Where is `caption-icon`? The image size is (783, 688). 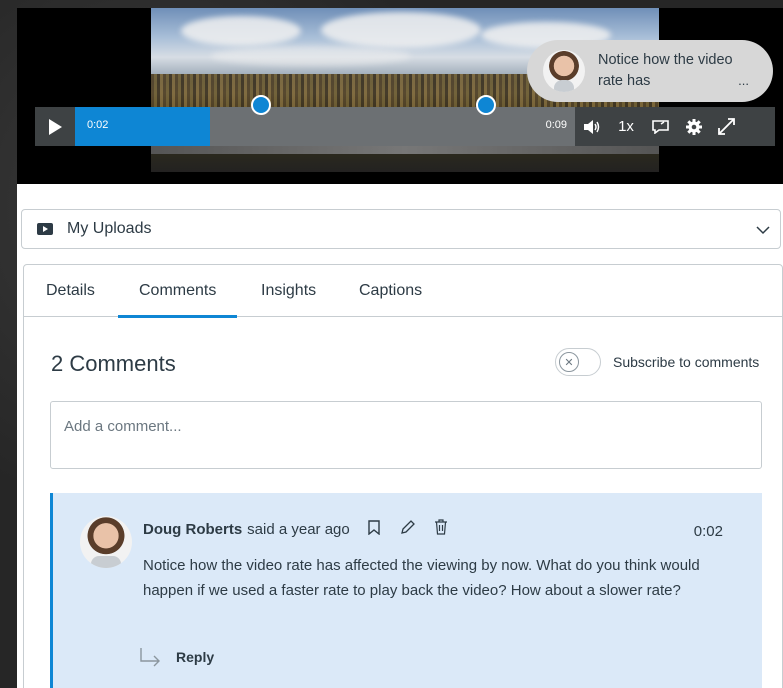 caption-icon is located at coordinates (660, 127).